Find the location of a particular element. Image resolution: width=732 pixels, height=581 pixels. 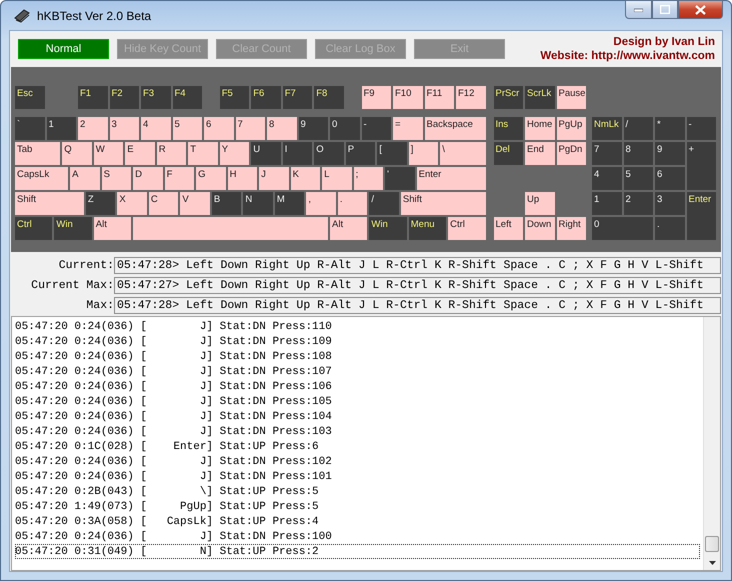

maximize-button is located at coordinates (665, 9).